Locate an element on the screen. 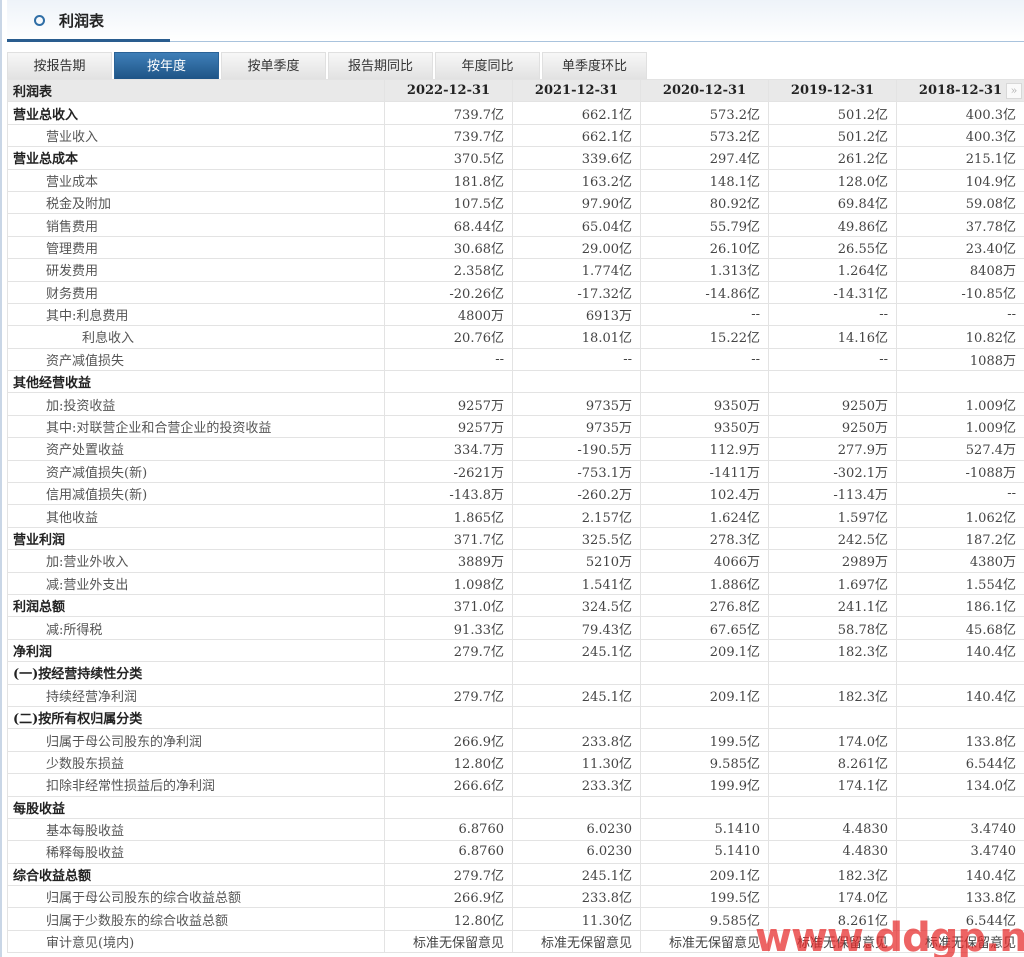 The width and height of the screenshot is (1024, 957). table-row: 研发费用 2.358亿 1.774亿 1.313亿 1.264亿 8408万 is located at coordinates (515, 270).